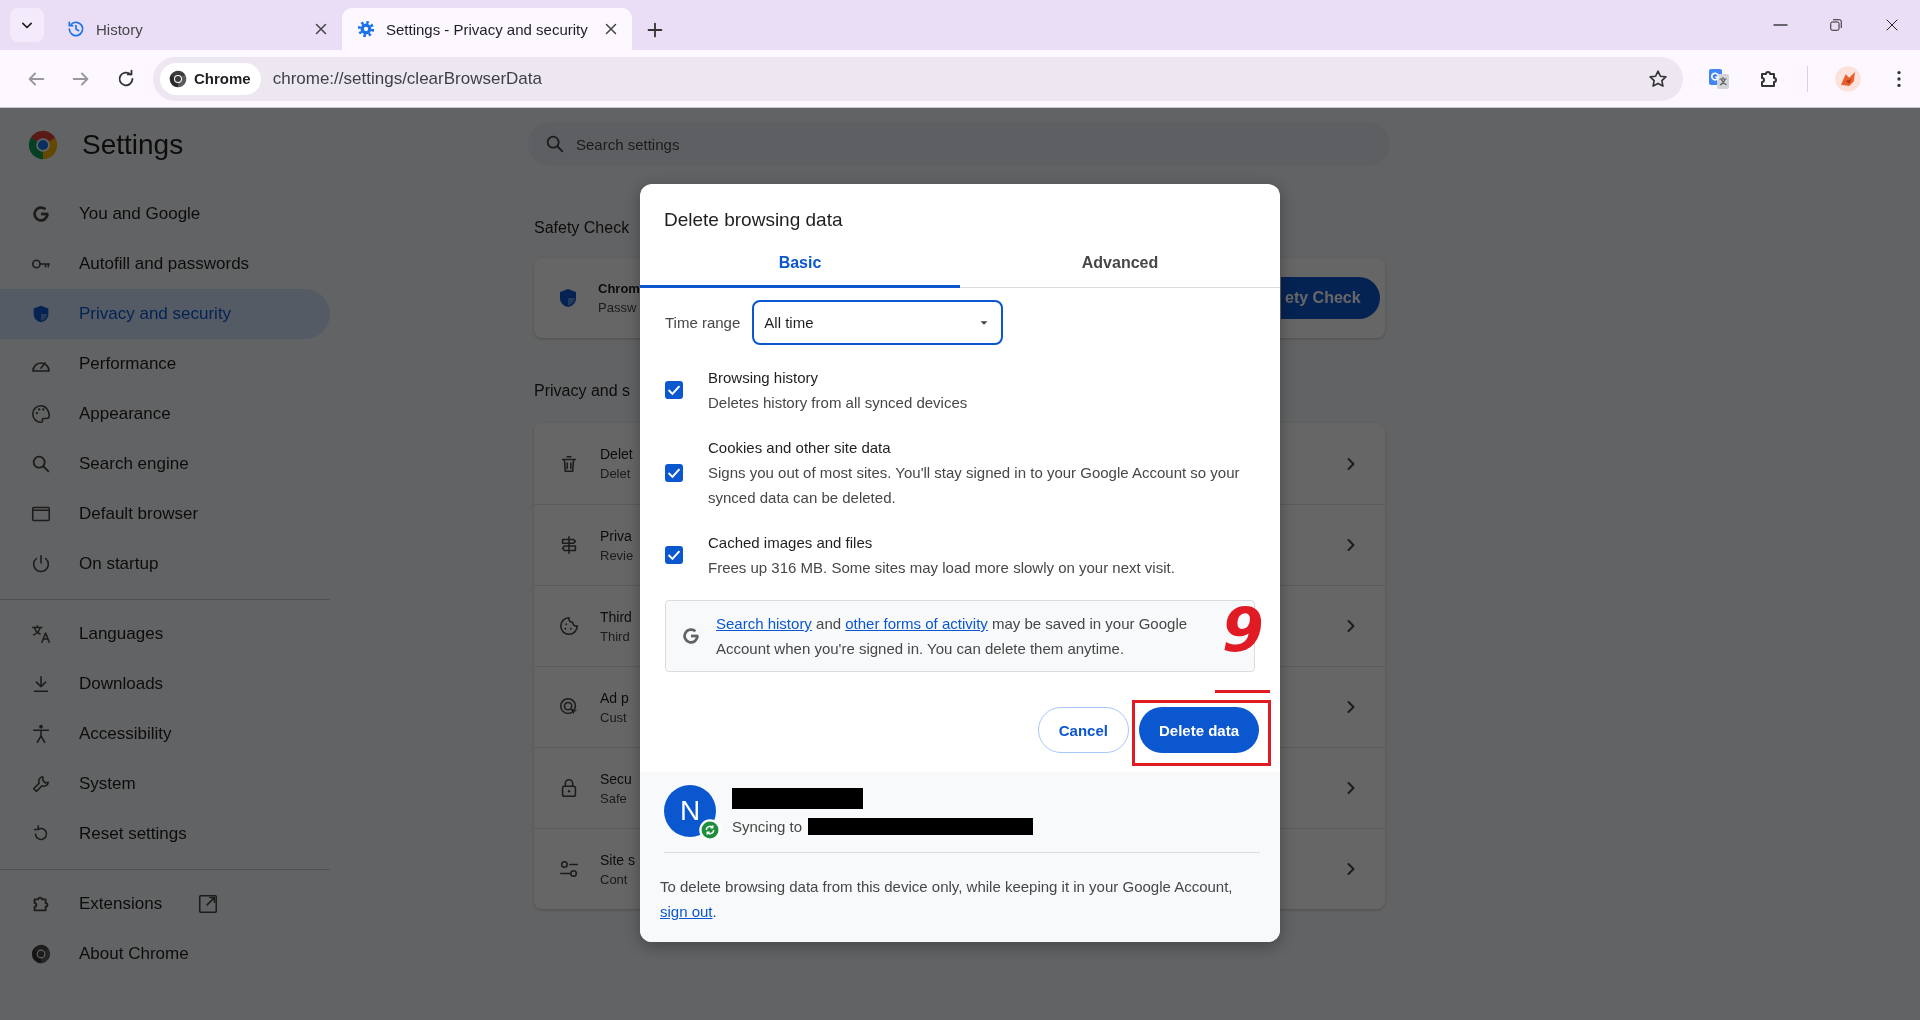  What do you see at coordinates (800, 448) in the screenshot?
I see `option-title: Cookies and other site data` at bounding box center [800, 448].